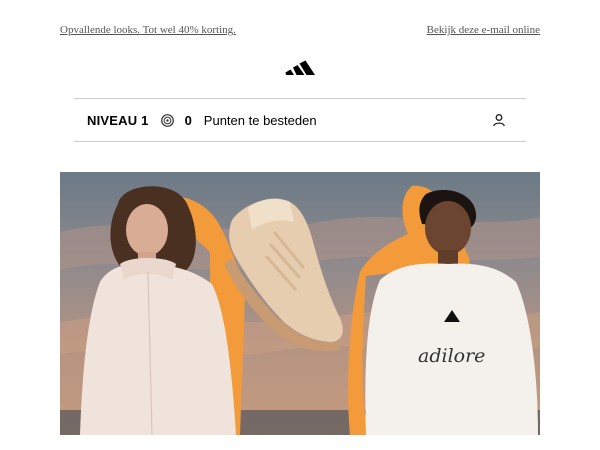 The height and width of the screenshot is (450, 600). What do you see at coordinates (188, 120) in the screenshot?
I see `points-count: 0` at bounding box center [188, 120].